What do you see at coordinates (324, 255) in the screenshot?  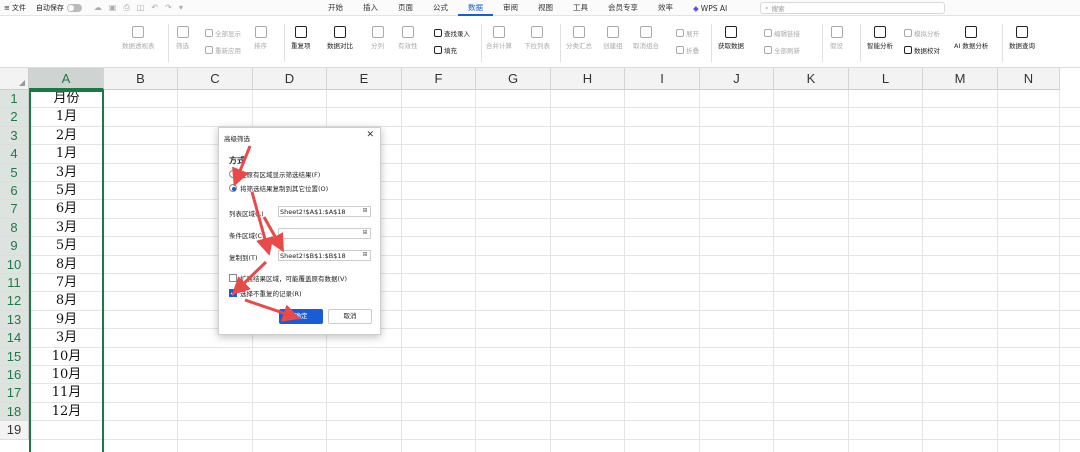 I see `copy-to-input: Sheet2!$B$1:$B$18` at bounding box center [324, 255].